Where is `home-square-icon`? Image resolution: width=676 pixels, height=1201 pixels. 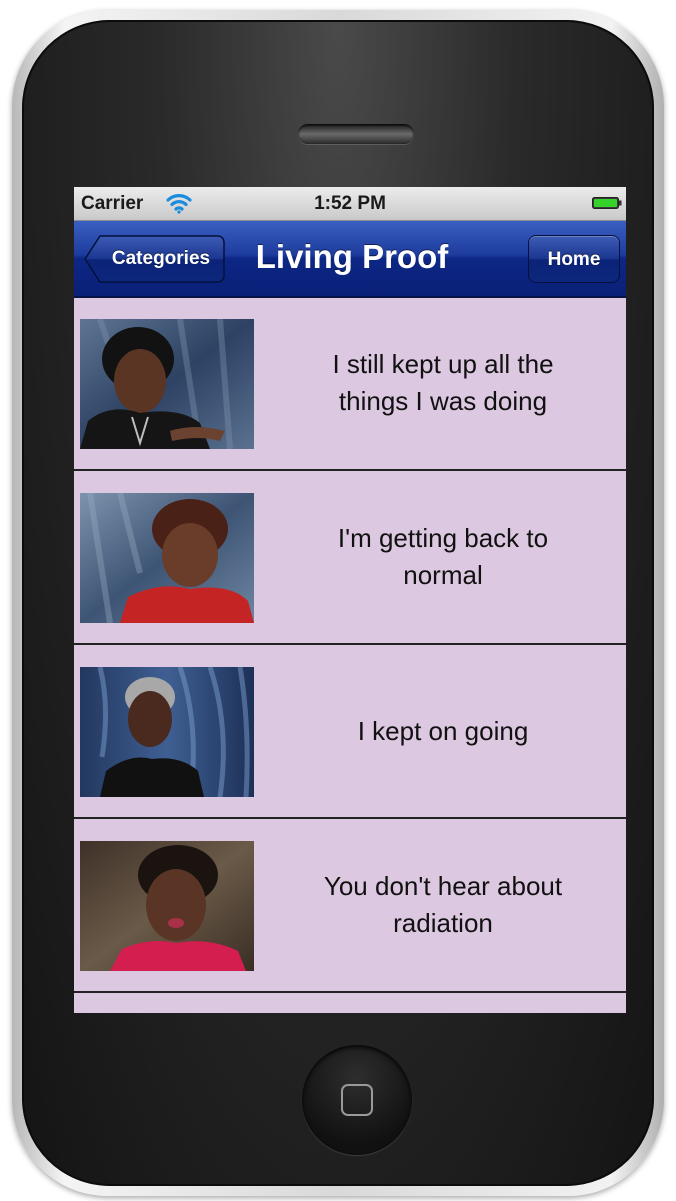
home-square-icon is located at coordinates (357, 1100).